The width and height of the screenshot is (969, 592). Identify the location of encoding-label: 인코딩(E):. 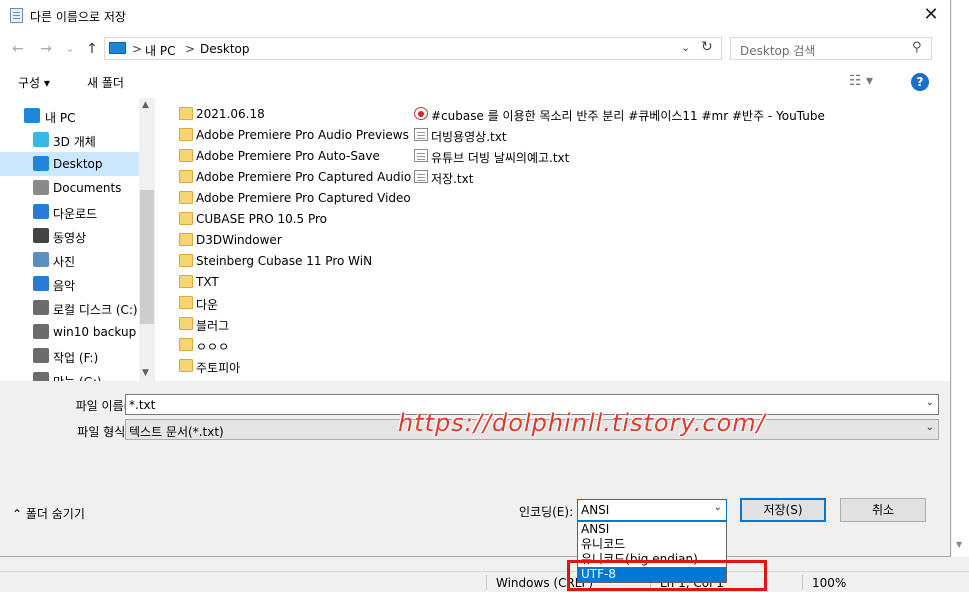
(546, 512).